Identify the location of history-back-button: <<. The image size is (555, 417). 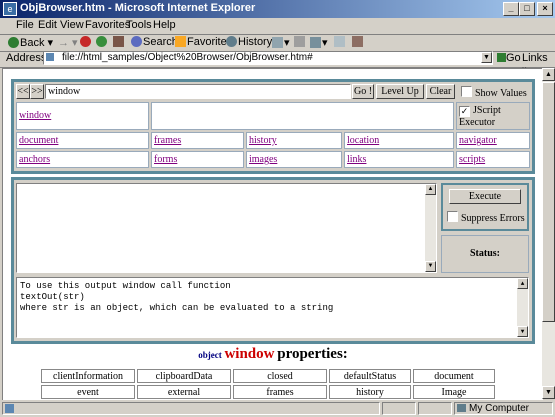
(23, 91).